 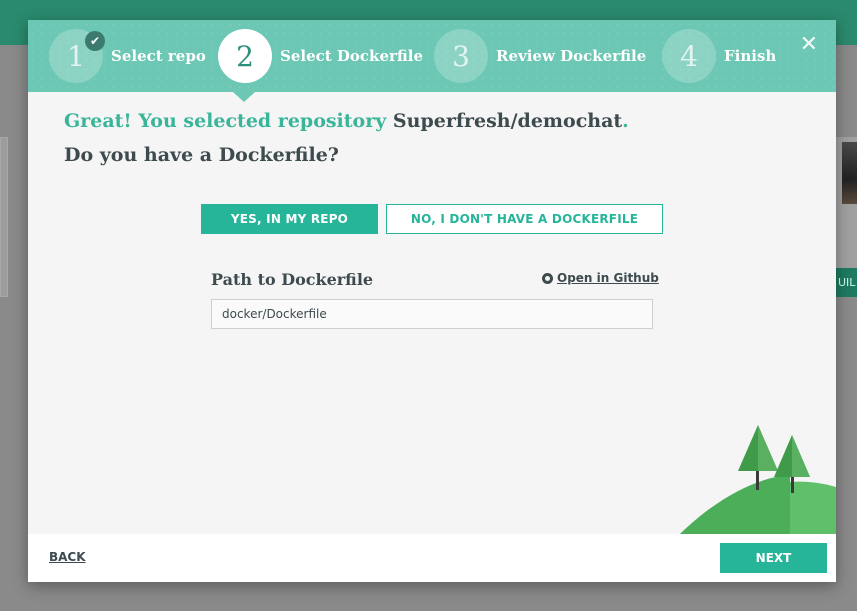 I want to click on step-number-circle: 3, so click(x=461, y=56).